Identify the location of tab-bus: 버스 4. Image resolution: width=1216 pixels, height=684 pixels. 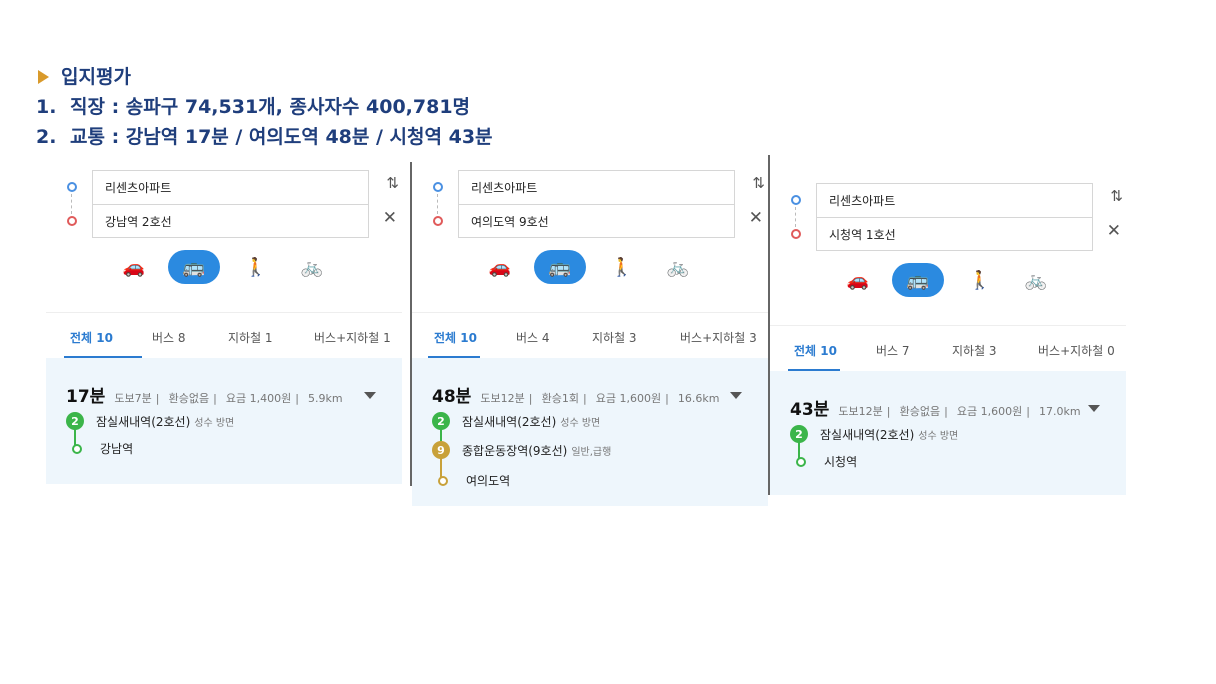
(533, 337).